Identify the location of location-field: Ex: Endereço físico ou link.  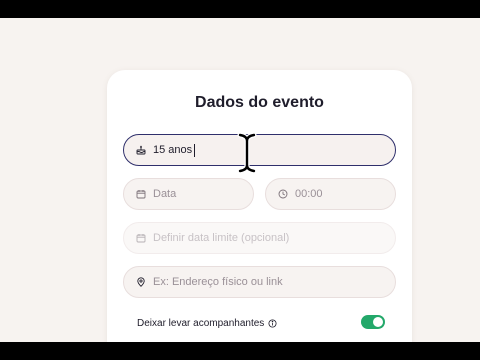
(259, 282).